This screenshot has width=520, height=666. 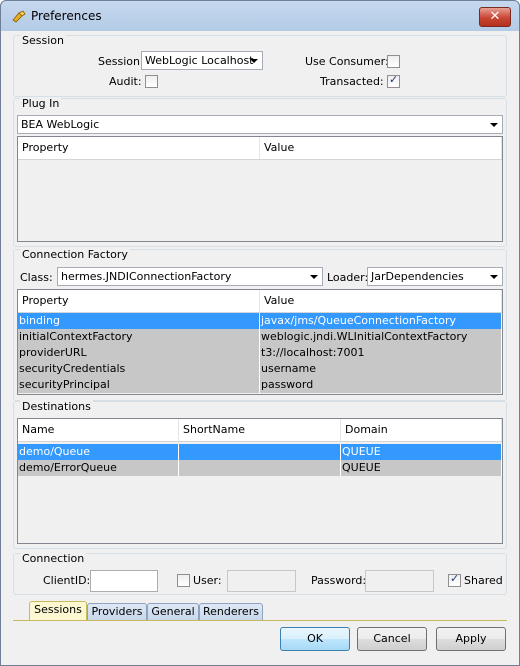 What do you see at coordinates (139, 337) in the screenshot?
I see `property-cell: initialContextFactory` at bounding box center [139, 337].